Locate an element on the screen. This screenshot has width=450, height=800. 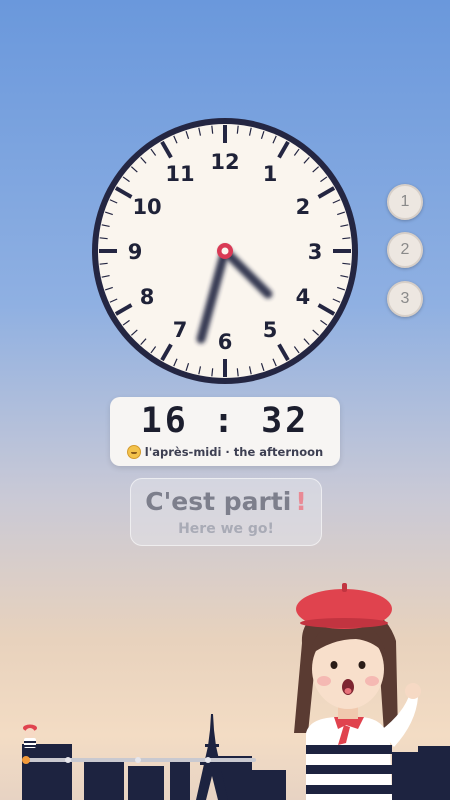
clock-number: 4 is located at coordinates (303, 297).